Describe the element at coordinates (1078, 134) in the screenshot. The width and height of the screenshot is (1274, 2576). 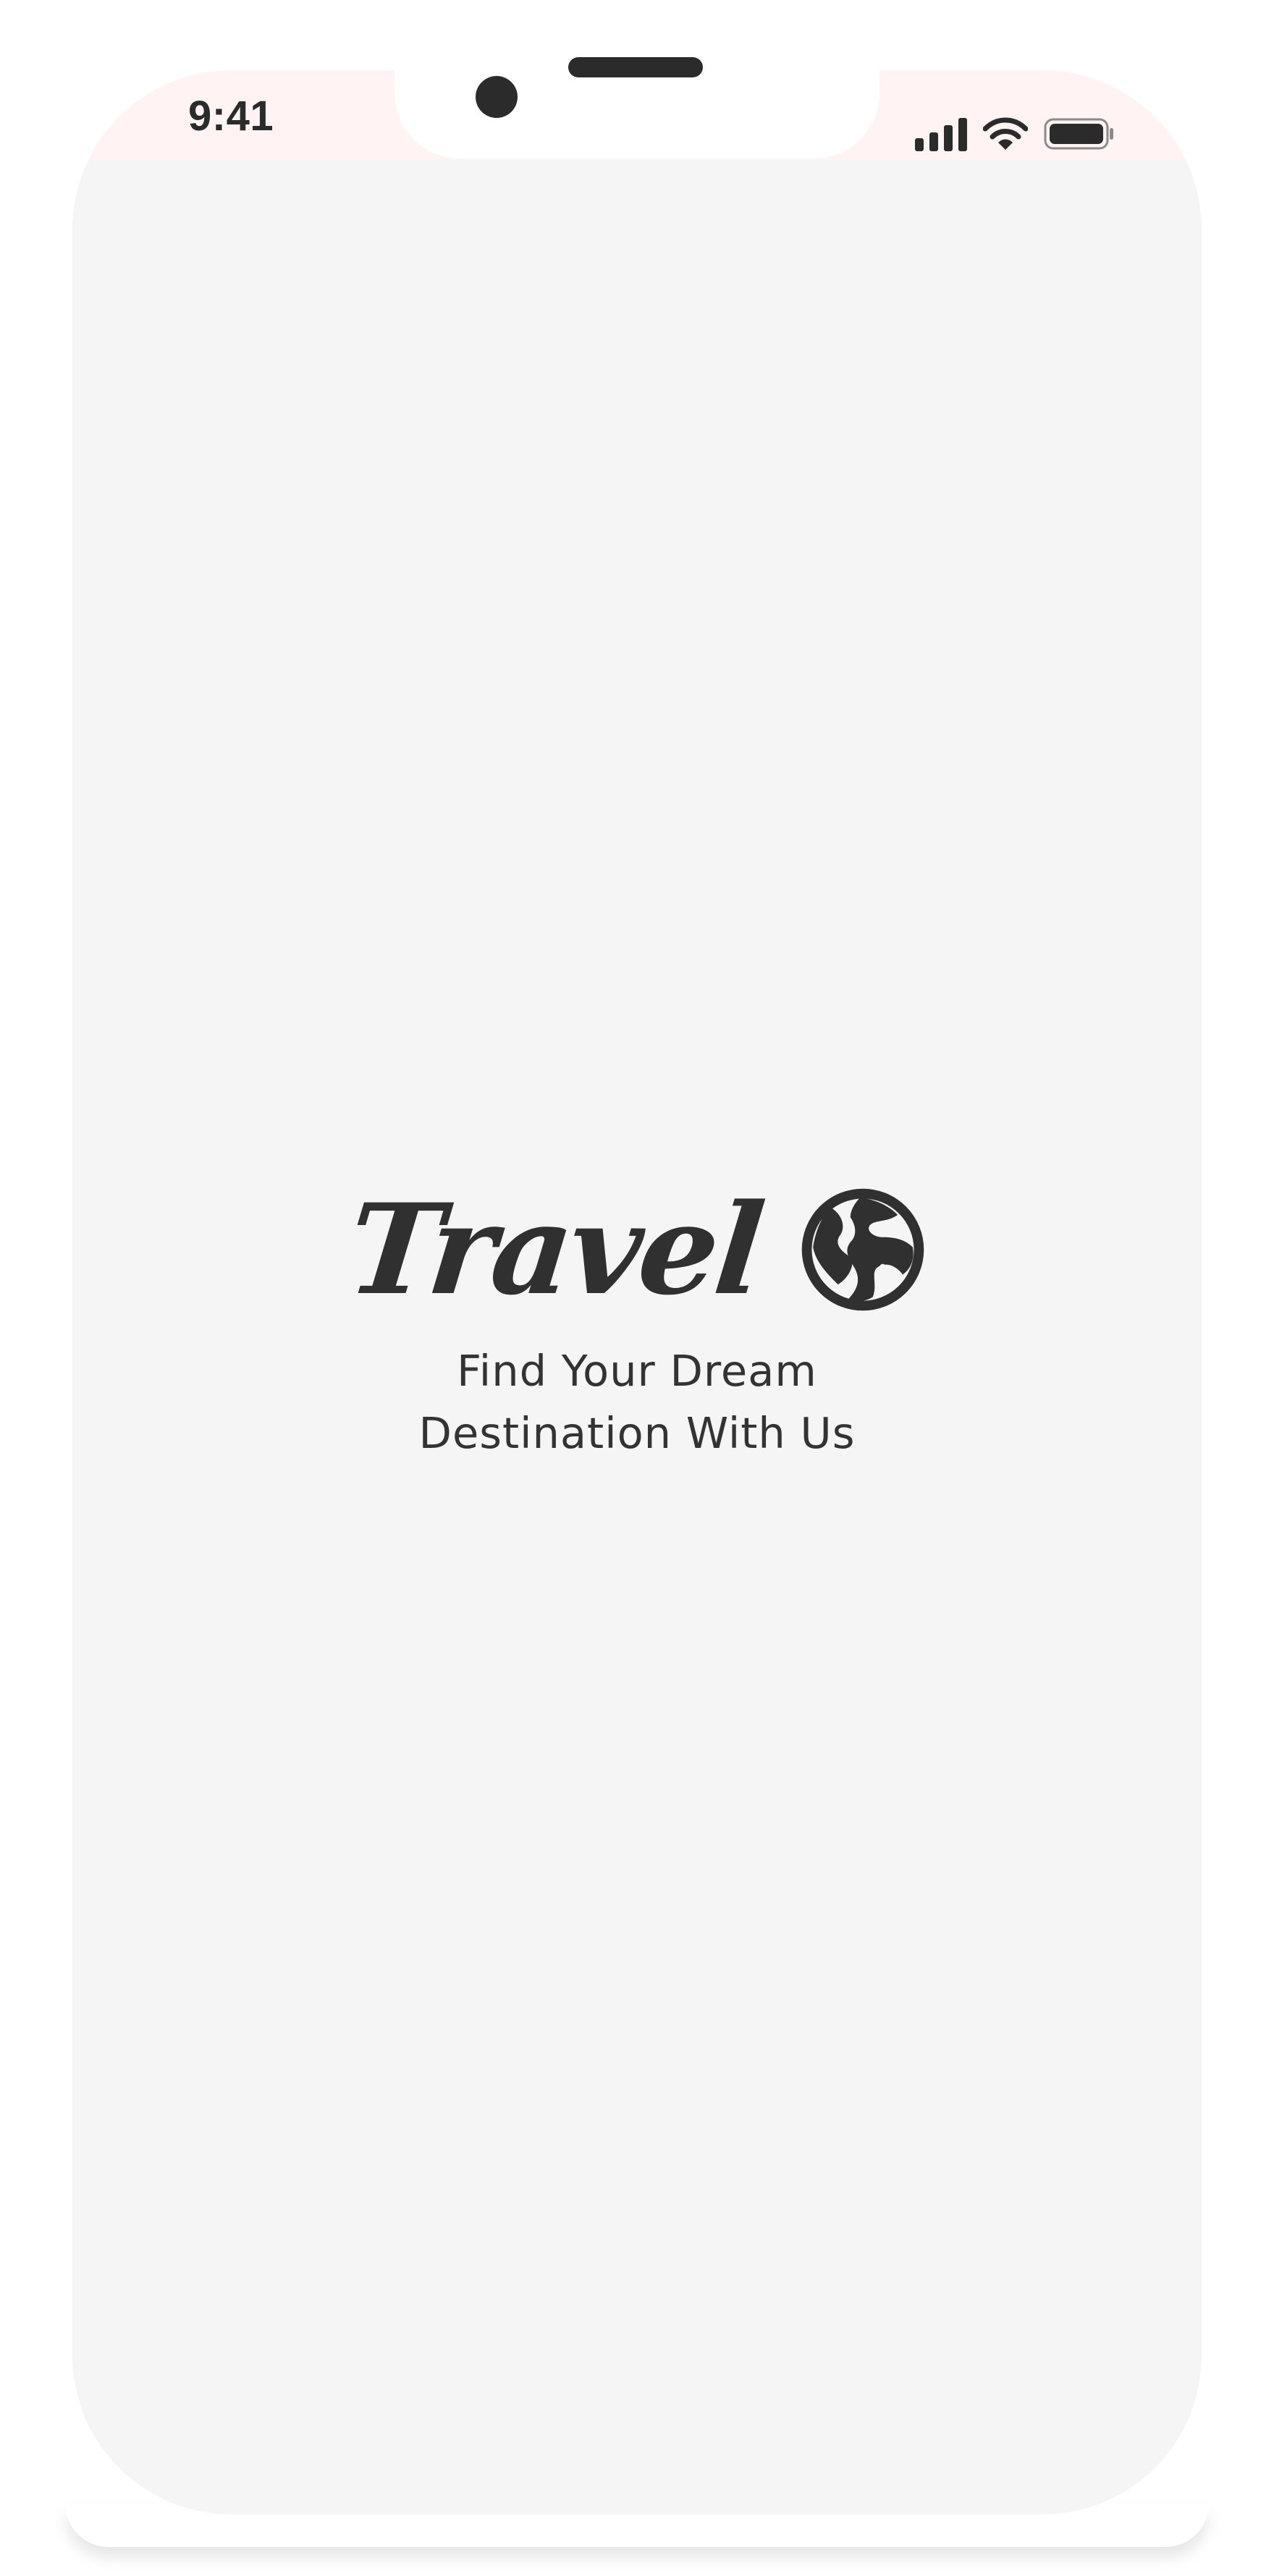
I see `battery-icon` at that location.